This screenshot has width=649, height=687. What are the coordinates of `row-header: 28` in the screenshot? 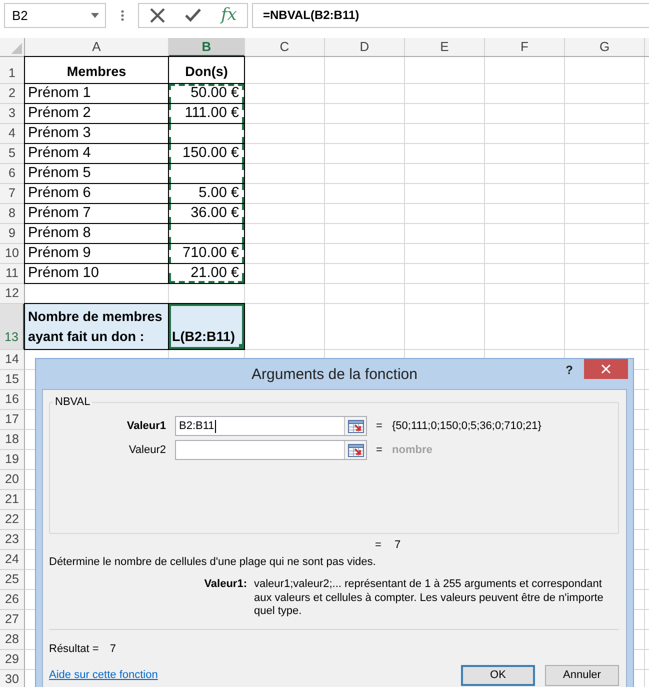 It's located at (12, 640).